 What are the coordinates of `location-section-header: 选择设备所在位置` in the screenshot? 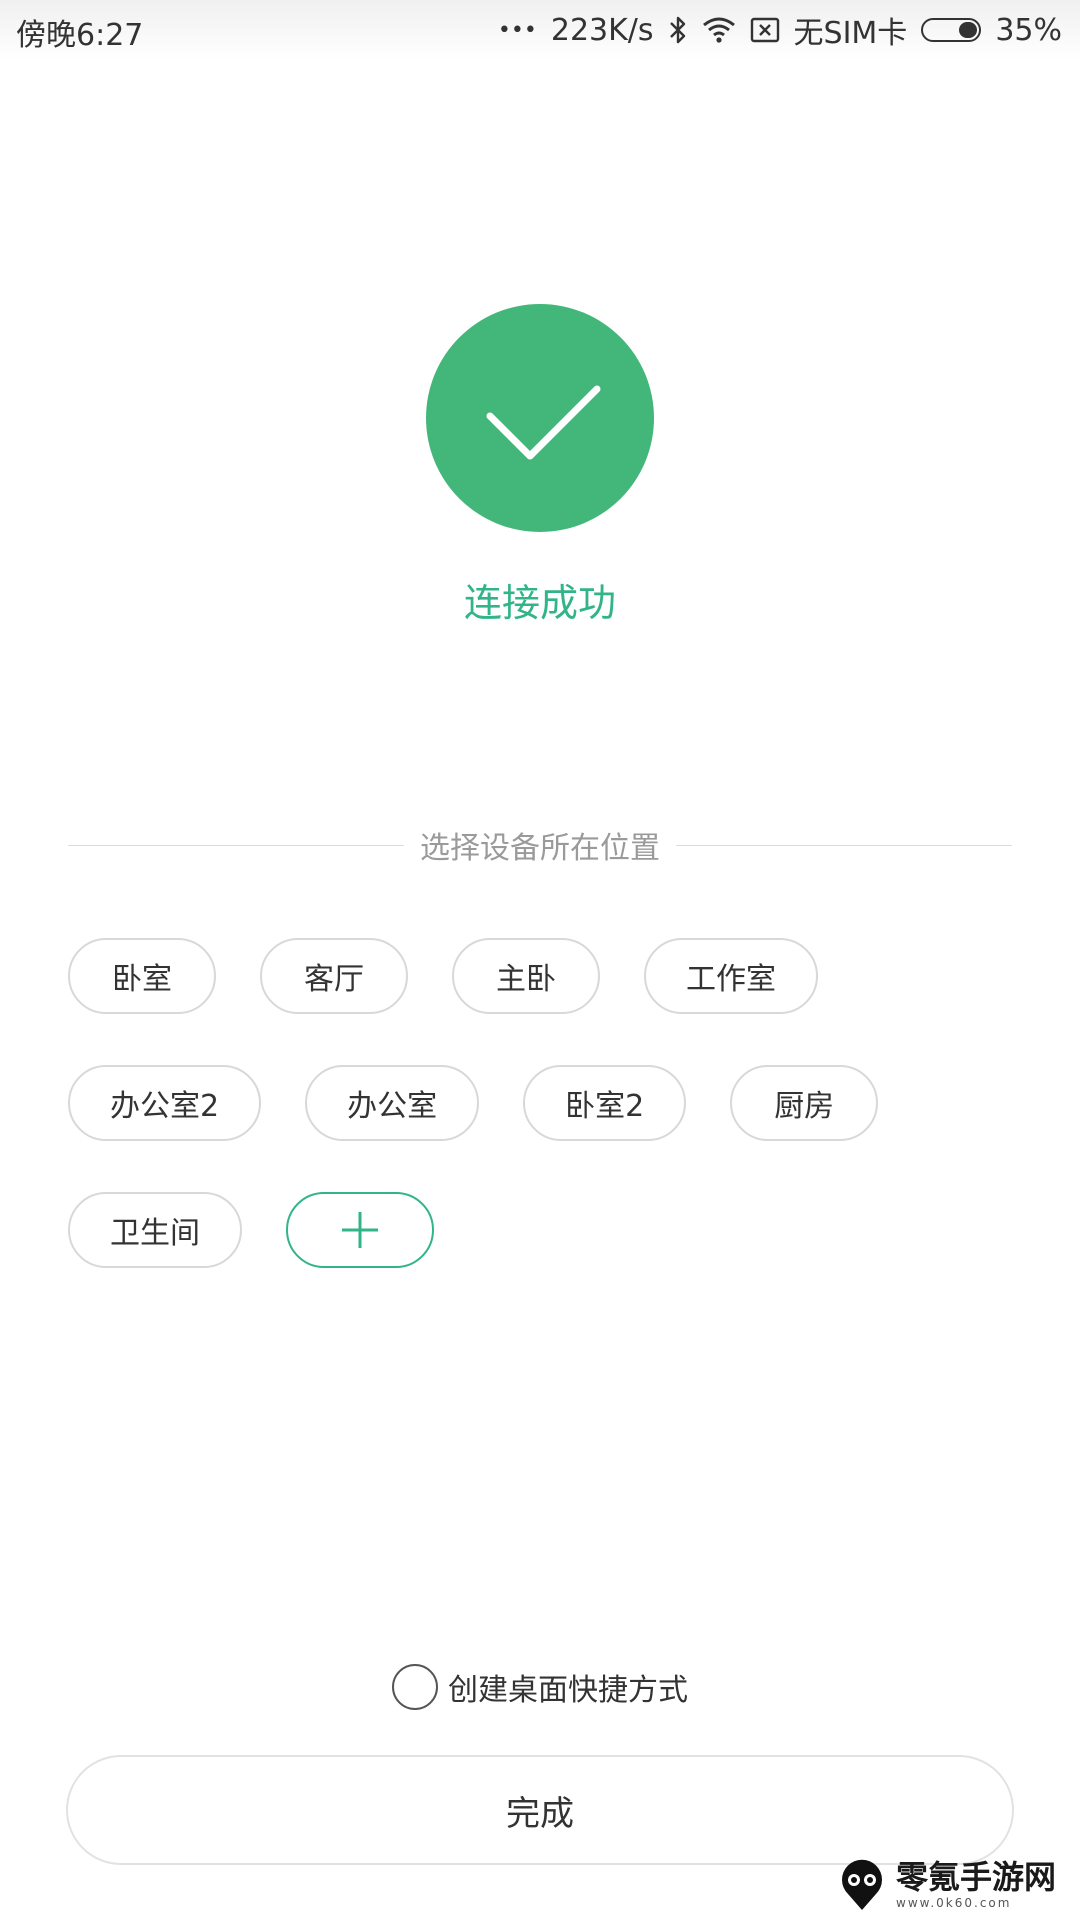 It's located at (540, 845).